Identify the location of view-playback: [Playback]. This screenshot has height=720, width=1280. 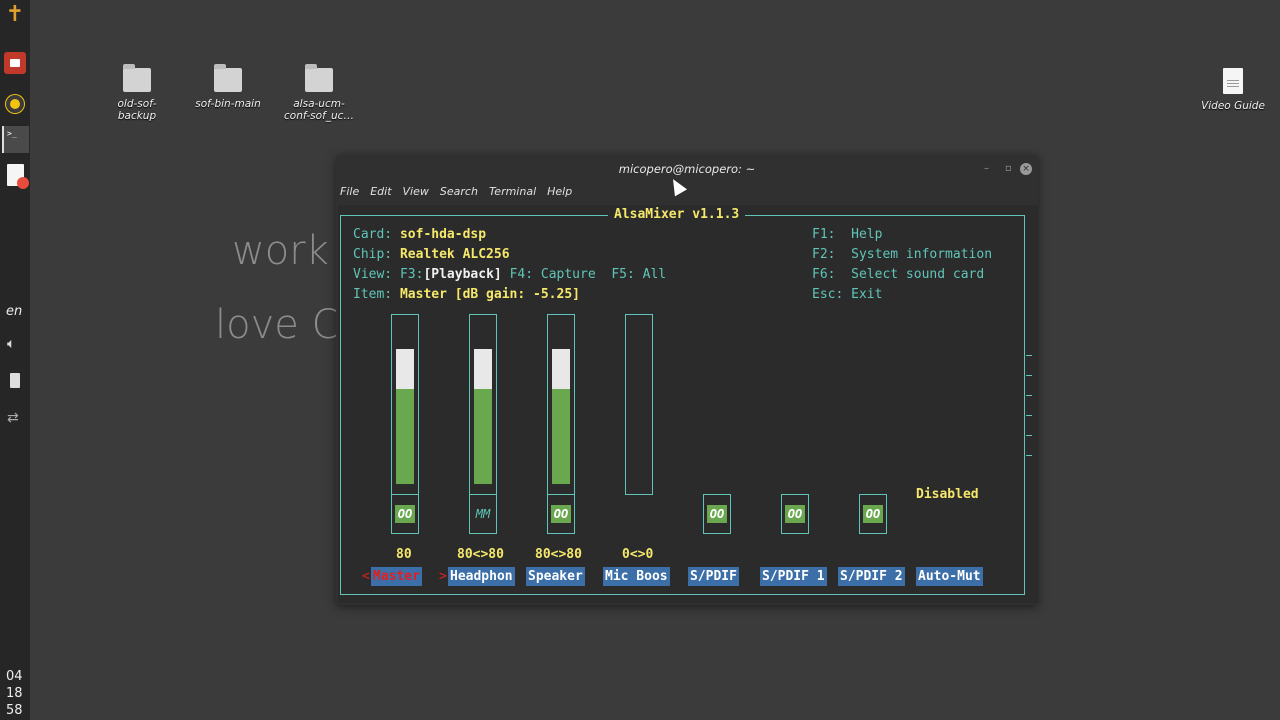
(462, 274).